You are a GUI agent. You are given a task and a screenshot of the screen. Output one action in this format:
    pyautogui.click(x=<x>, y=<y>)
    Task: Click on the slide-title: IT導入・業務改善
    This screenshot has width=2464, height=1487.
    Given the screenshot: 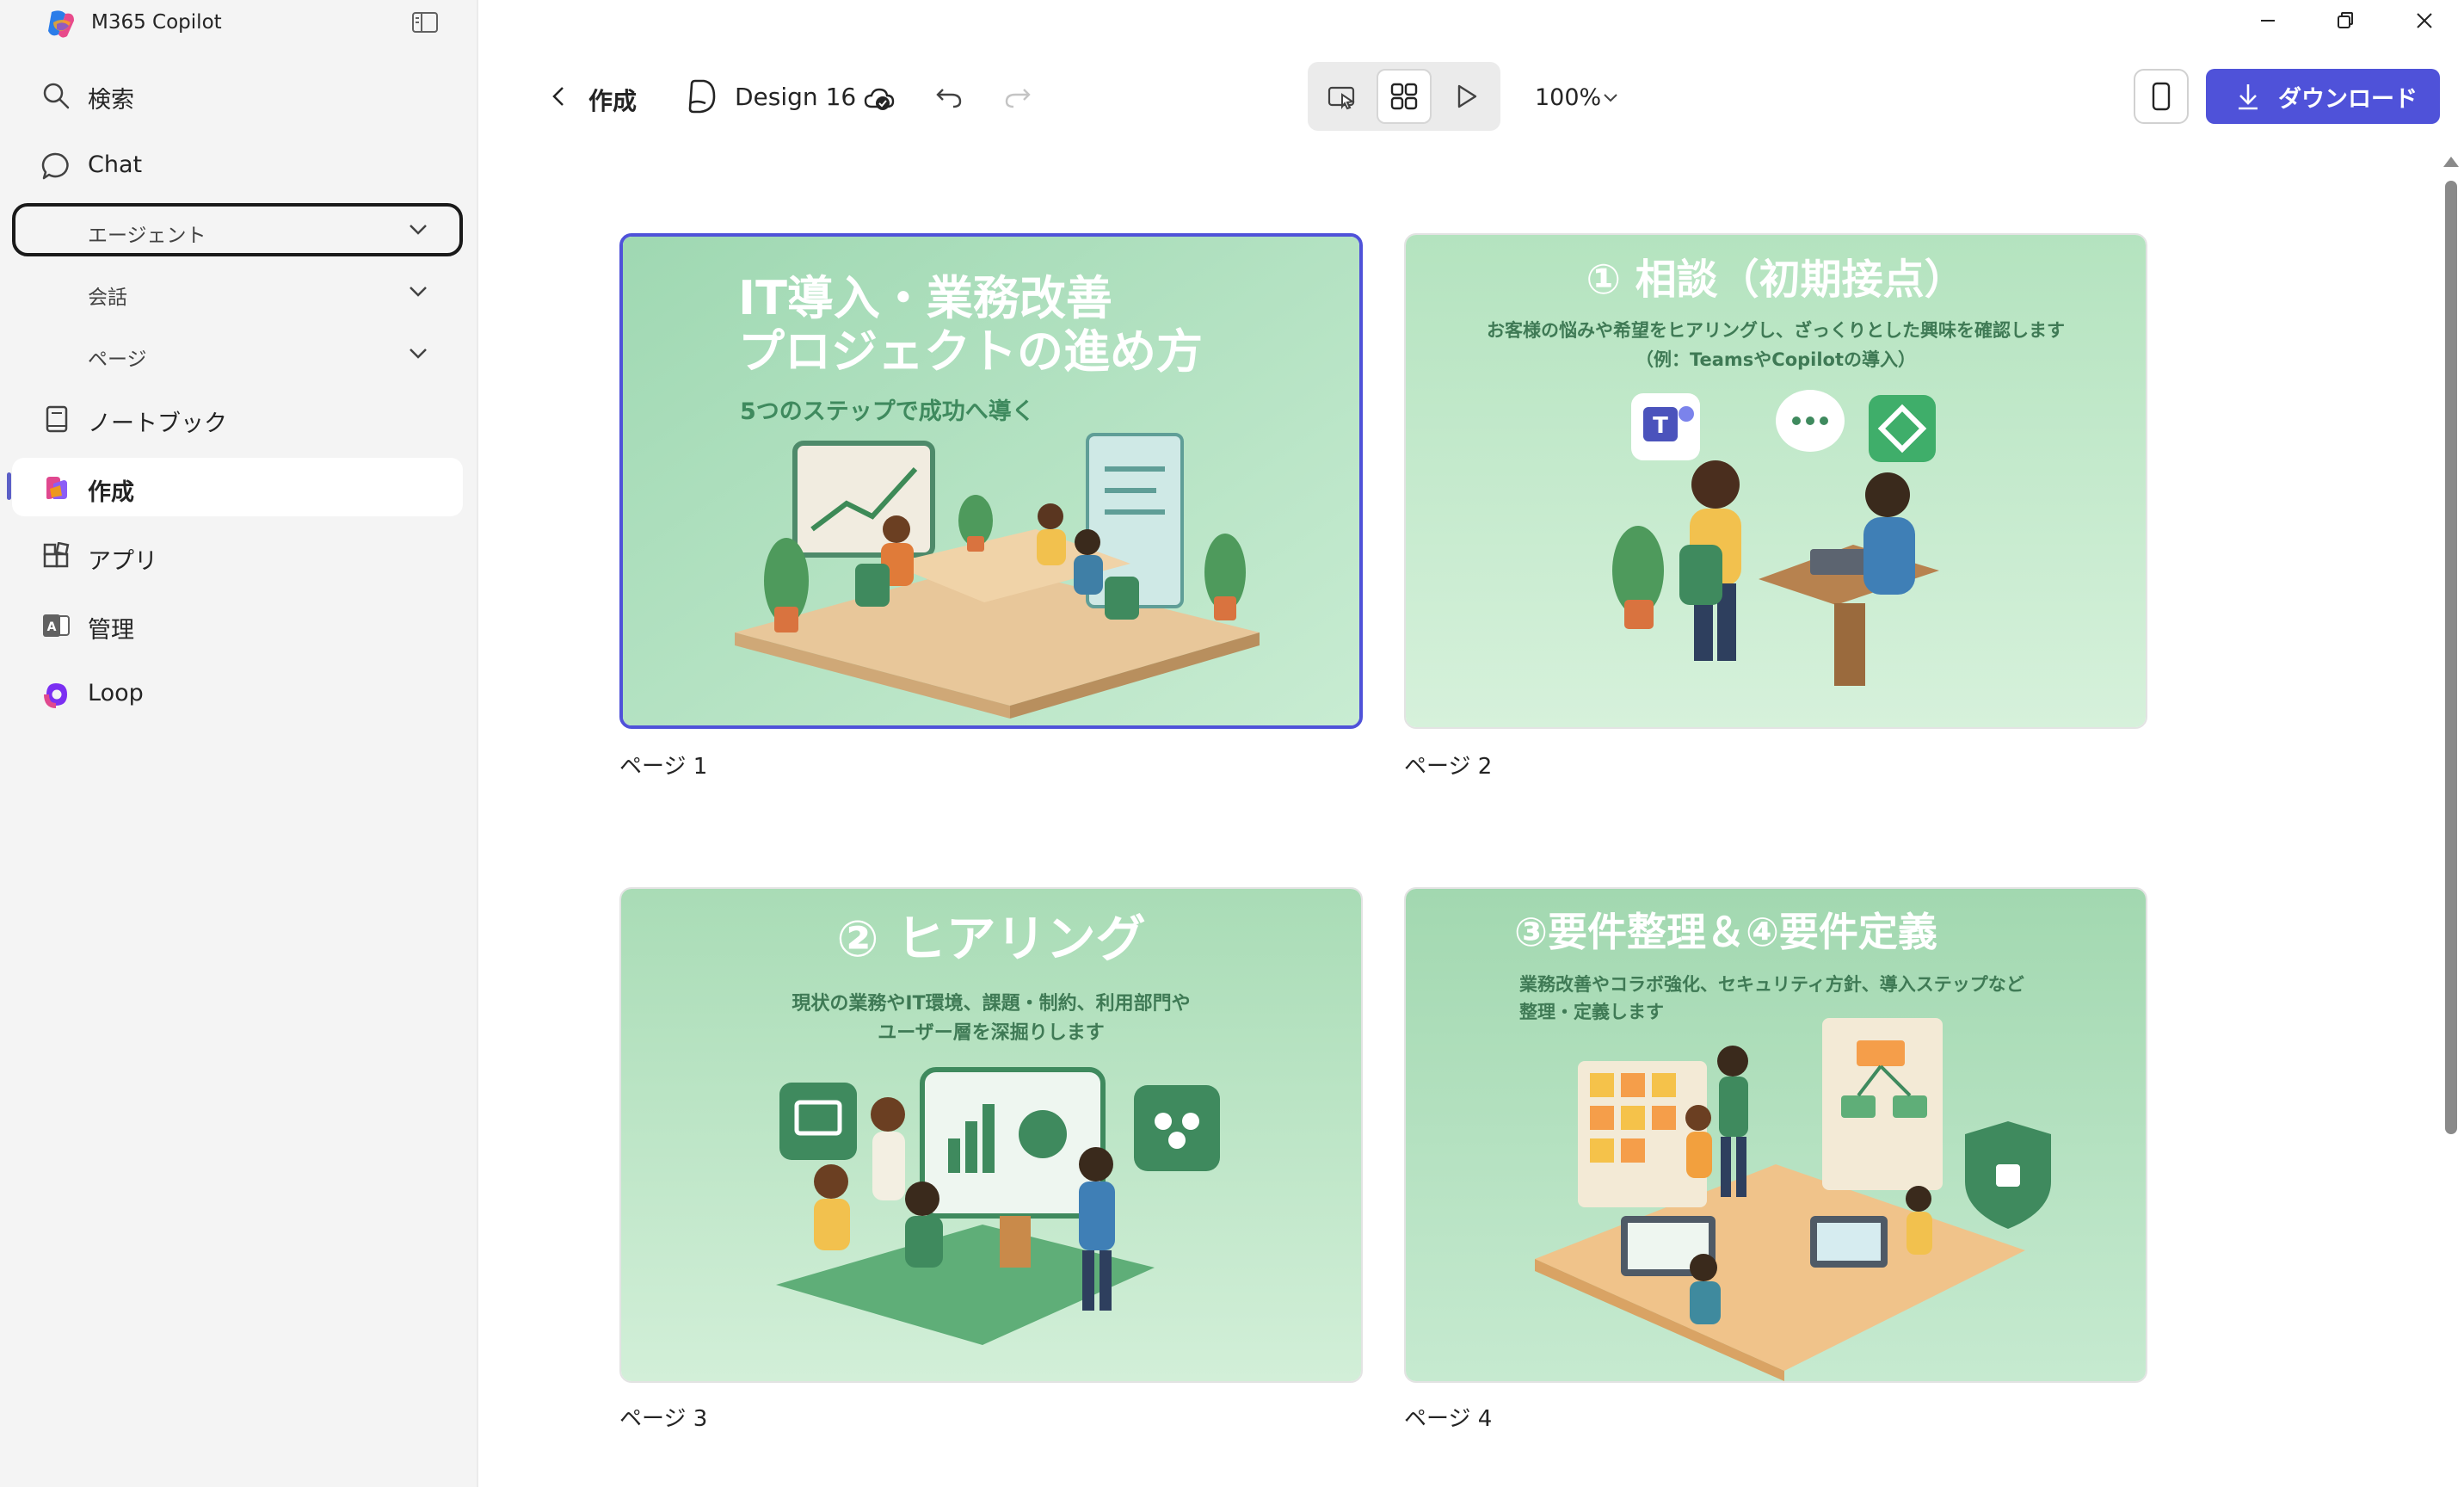 What is the action you would take?
    pyautogui.click(x=925, y=298)
    